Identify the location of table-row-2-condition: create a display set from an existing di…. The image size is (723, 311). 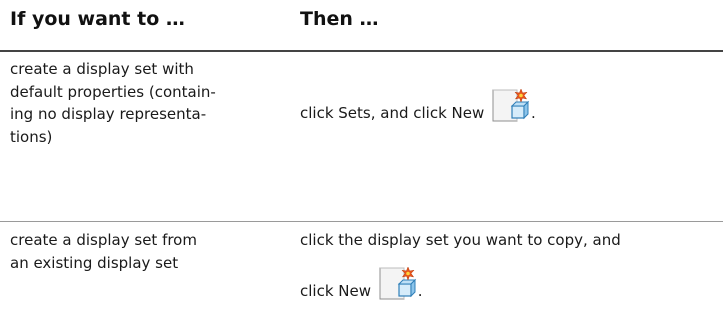
(145, 251).